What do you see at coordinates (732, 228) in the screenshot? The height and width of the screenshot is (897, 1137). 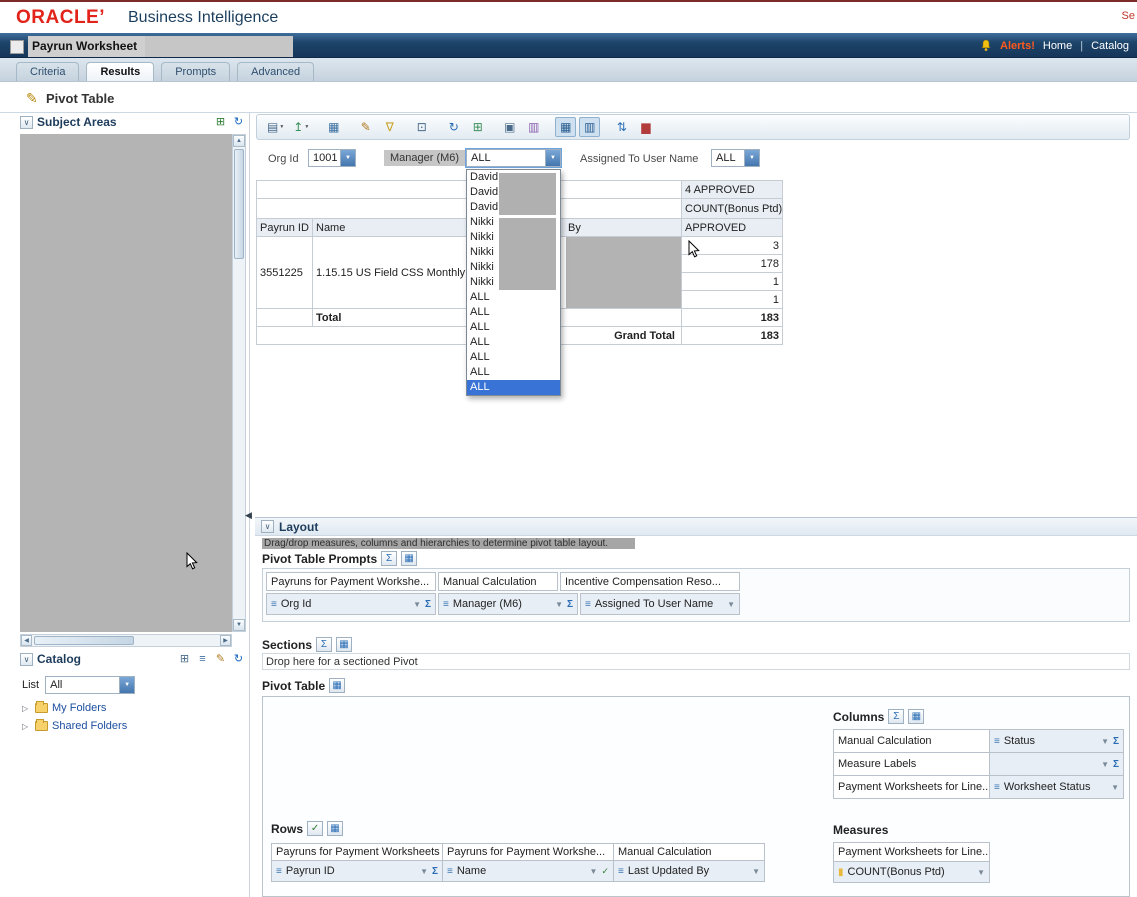 I see `column-header-approved: APPROVED` at bounding box center [732, 228].